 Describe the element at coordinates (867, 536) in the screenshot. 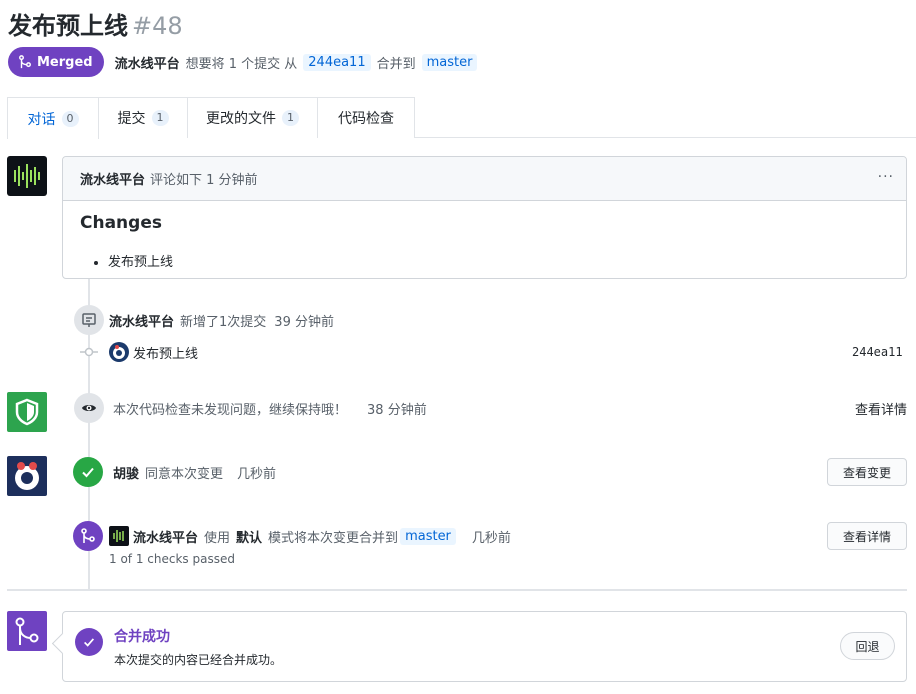

I see `merge-details-button: 查看详情` at that location.